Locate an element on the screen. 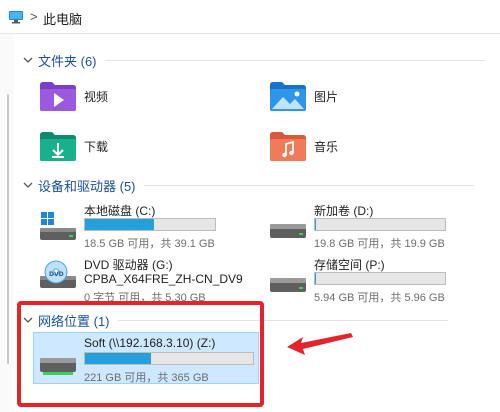 The height and width of the screenshot is (412, 500). group-title: 文件夹 (6) is located at coordinates (67, 61).